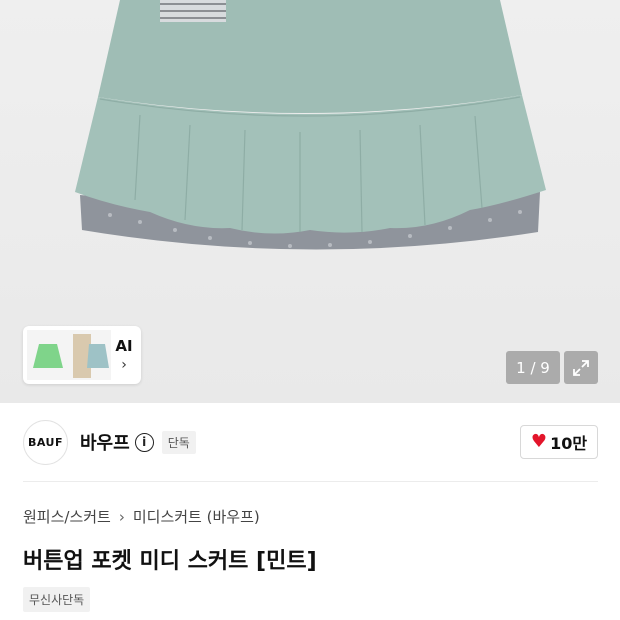 The height and width of the screenshot is (620, 620). Describe the element at coordinates (105, 442) in the screenshot. I see `brand-name: 바우프` at that location.